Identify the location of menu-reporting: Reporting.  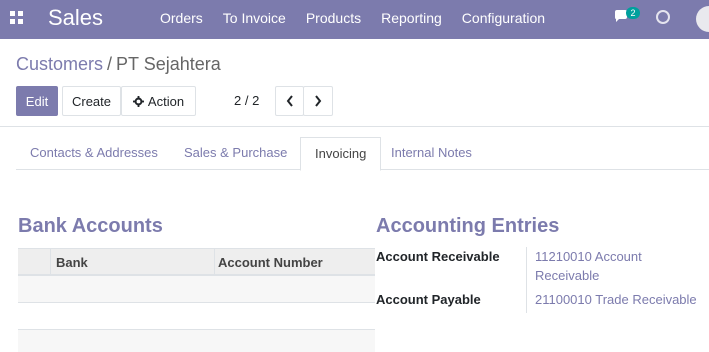
(411, 18).